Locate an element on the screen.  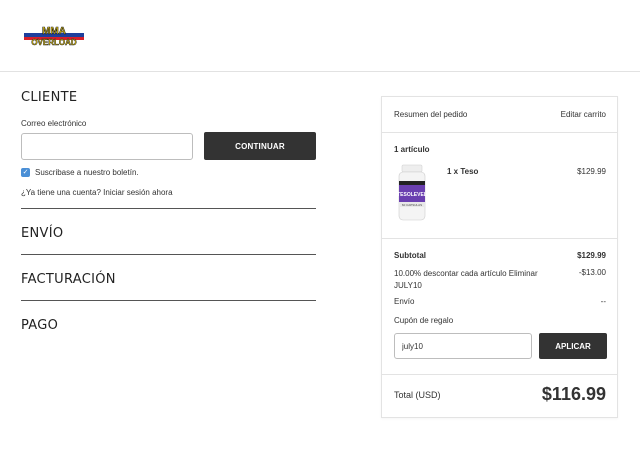
product-image-caption: 60 CAPSULAS is located at coordinates (412, 205).